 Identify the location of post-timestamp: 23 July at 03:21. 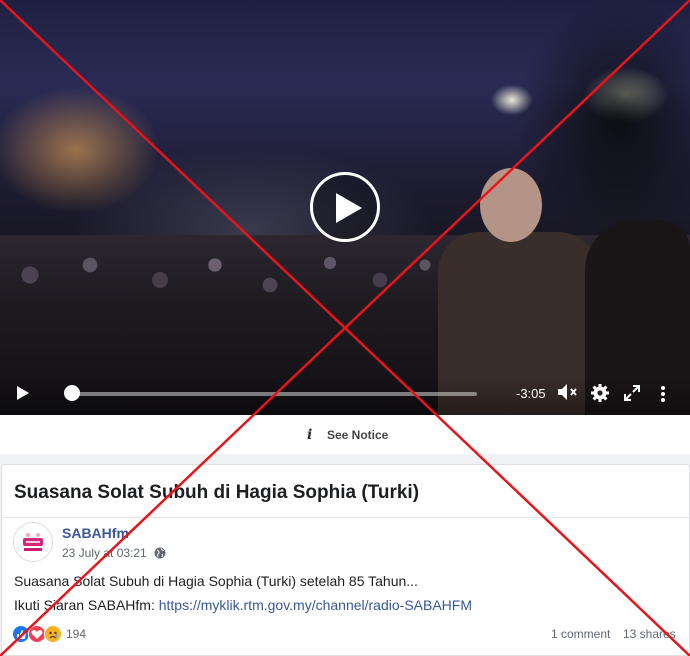
(104, 553).